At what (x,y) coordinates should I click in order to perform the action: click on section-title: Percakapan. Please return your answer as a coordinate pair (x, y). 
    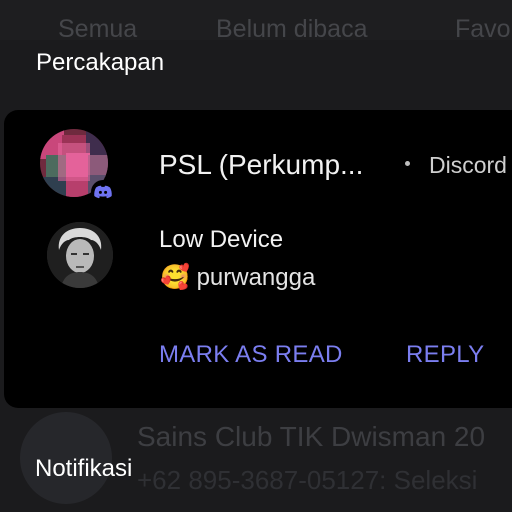
    Looking at the image, I should click on (100, 62).